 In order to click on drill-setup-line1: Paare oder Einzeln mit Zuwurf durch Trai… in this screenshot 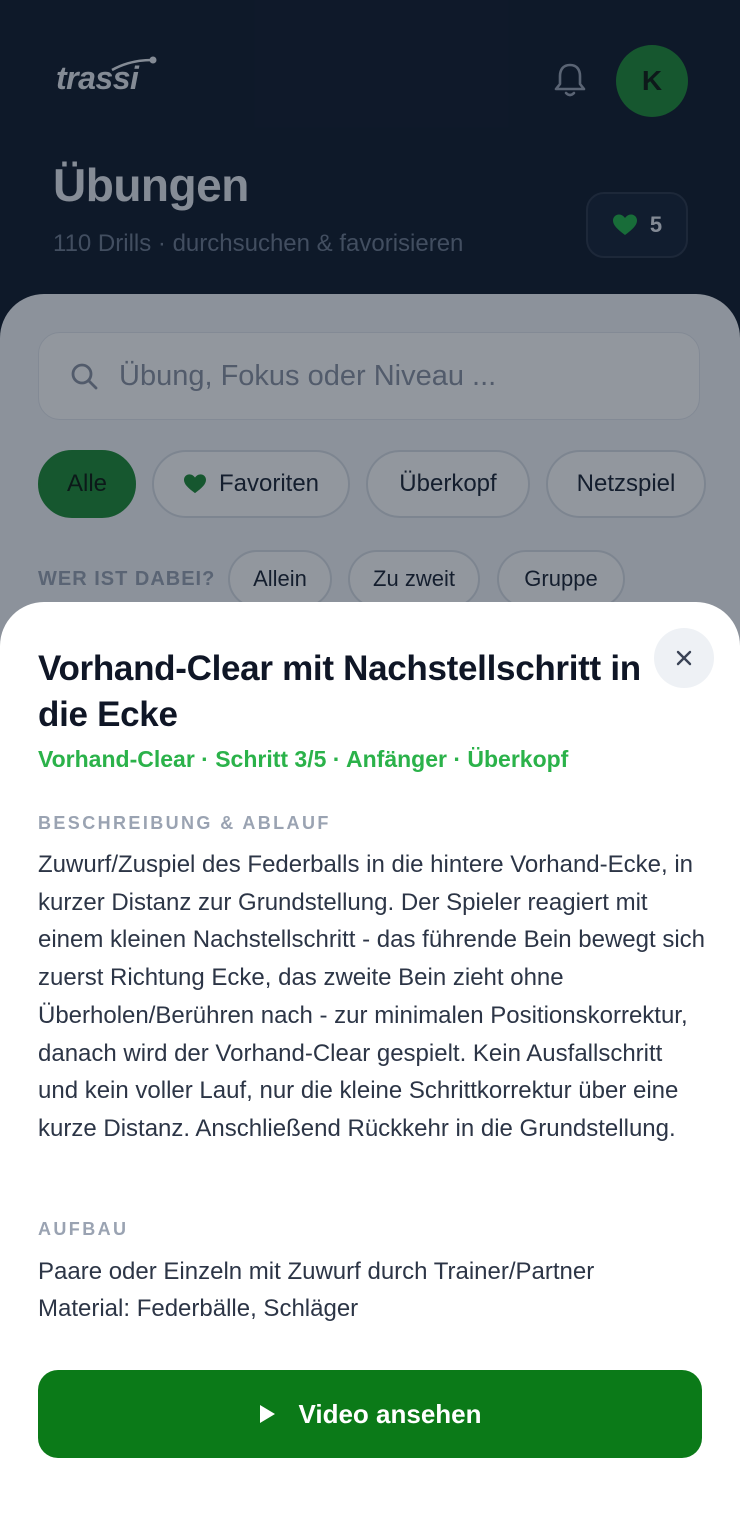, I will do `click(316, 1271)`.